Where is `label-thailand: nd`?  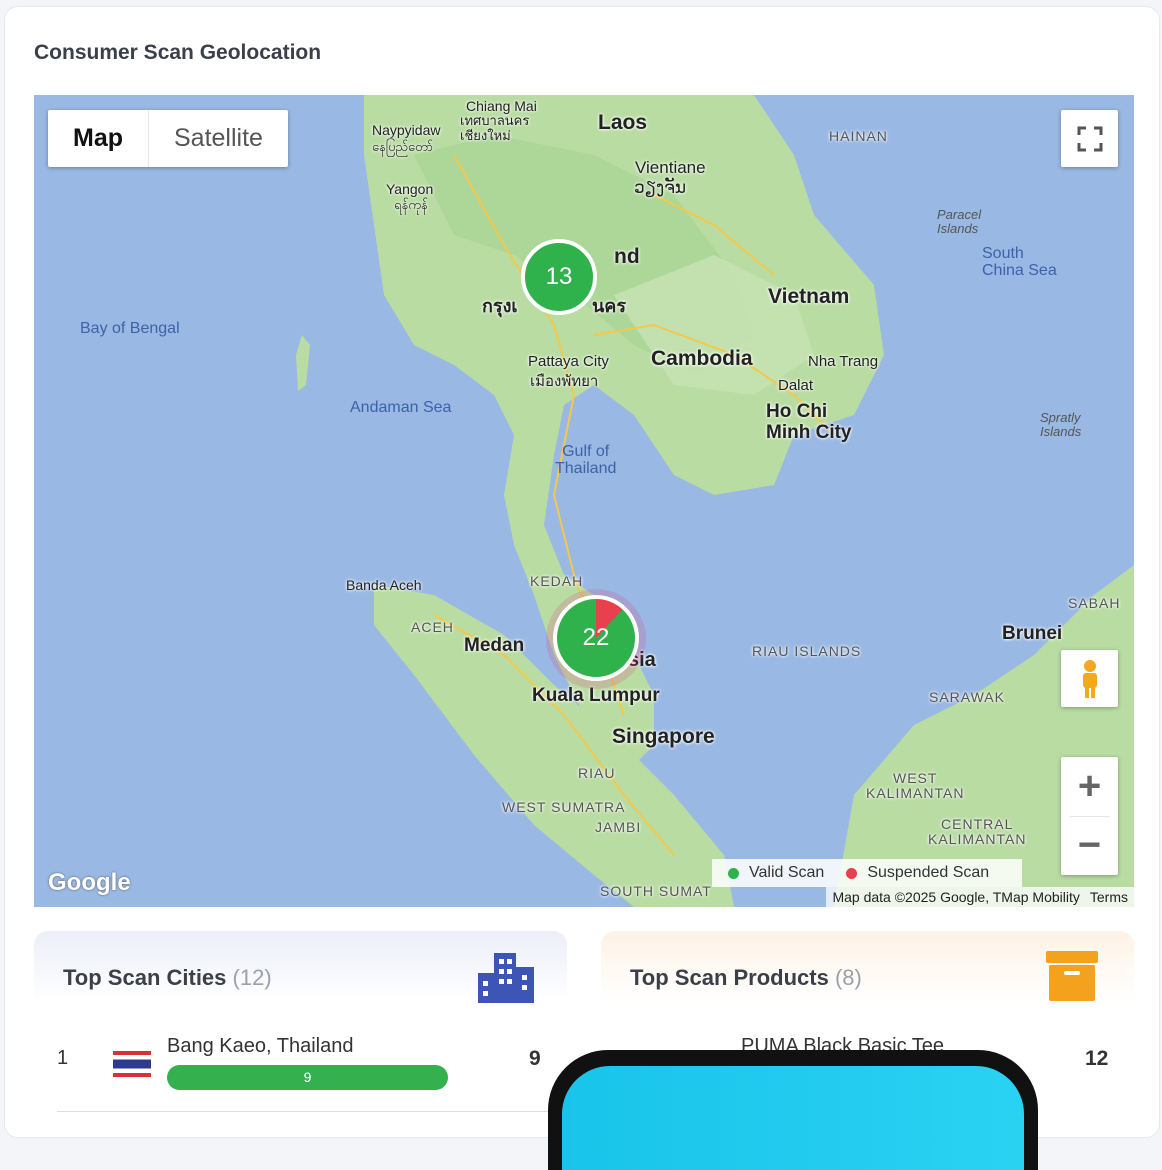
label-thailand: nd is located at coordinates (627, 256).